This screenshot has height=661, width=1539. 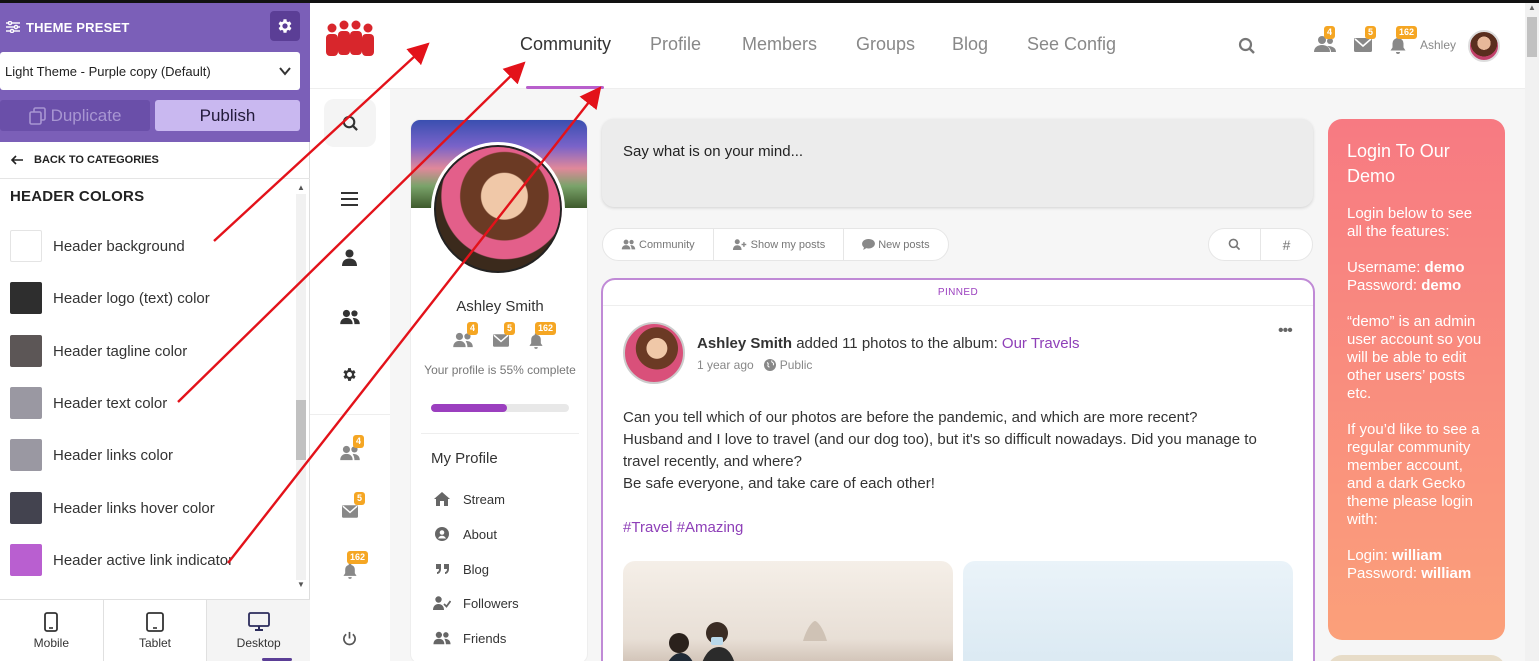 I want to click on back-to-categories-link: BACK TO CATEGORIES, so click(x=84, y=160).